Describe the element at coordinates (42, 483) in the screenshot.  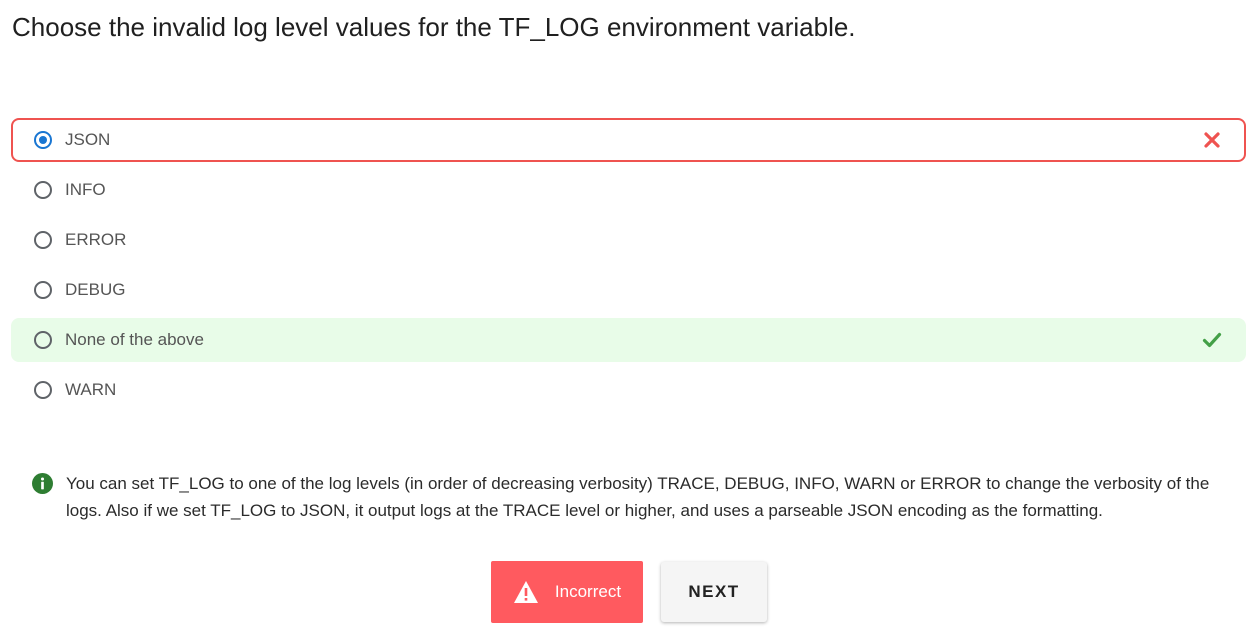
I see `info-icon` at that location.